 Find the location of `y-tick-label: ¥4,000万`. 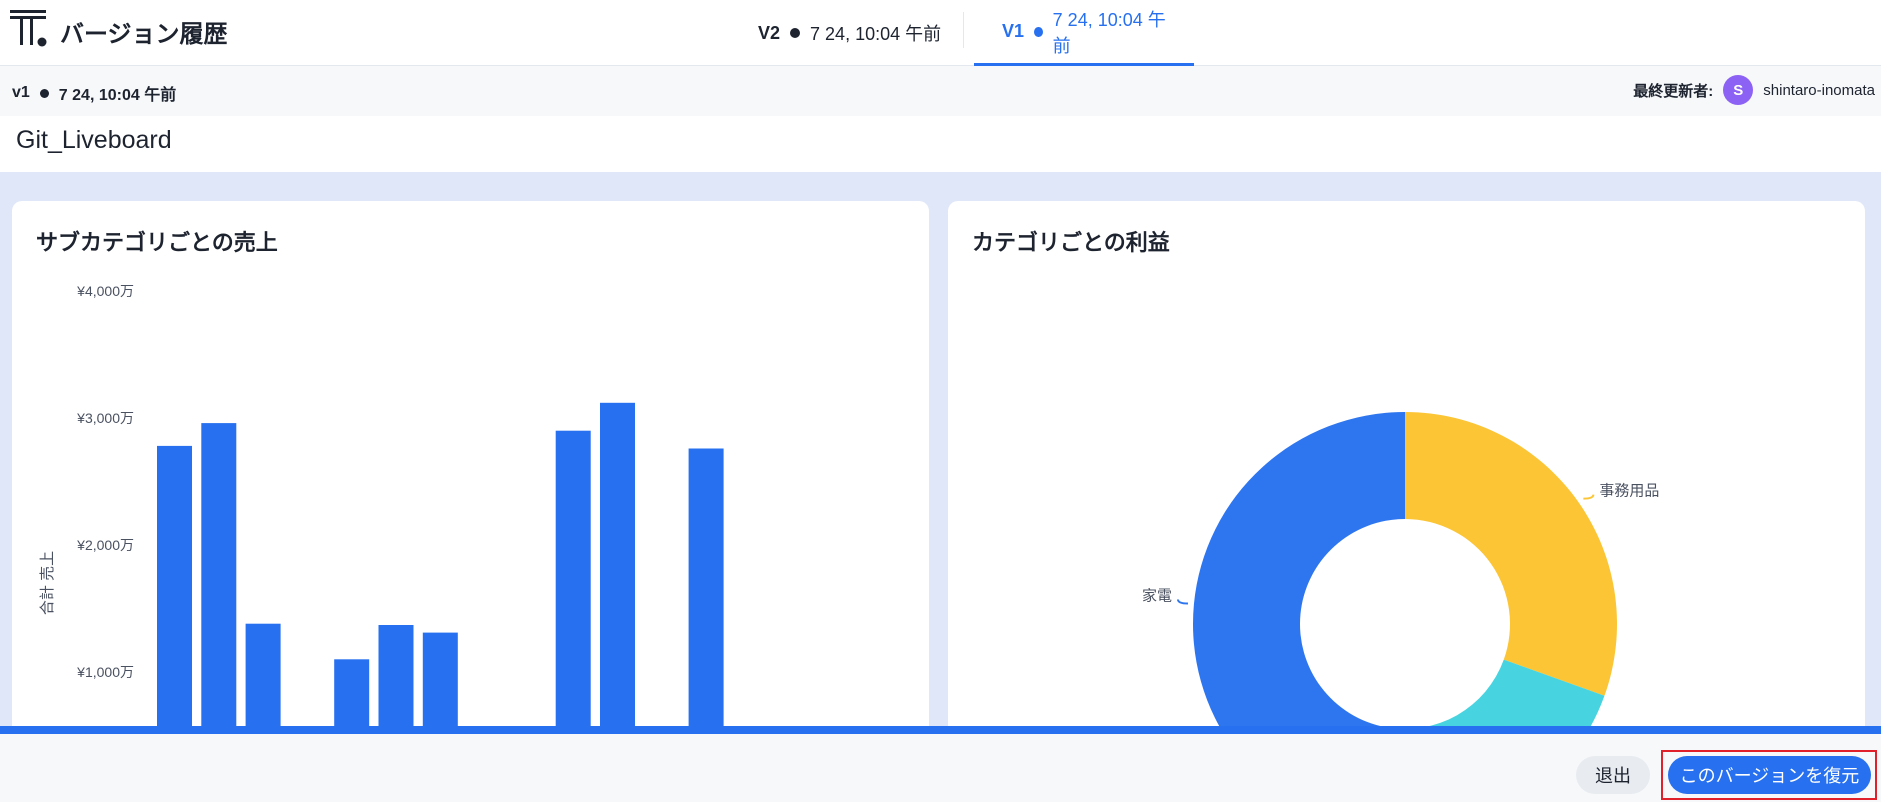

y-tick-label: ¥4,000万 is located at coordinates (105, 291).